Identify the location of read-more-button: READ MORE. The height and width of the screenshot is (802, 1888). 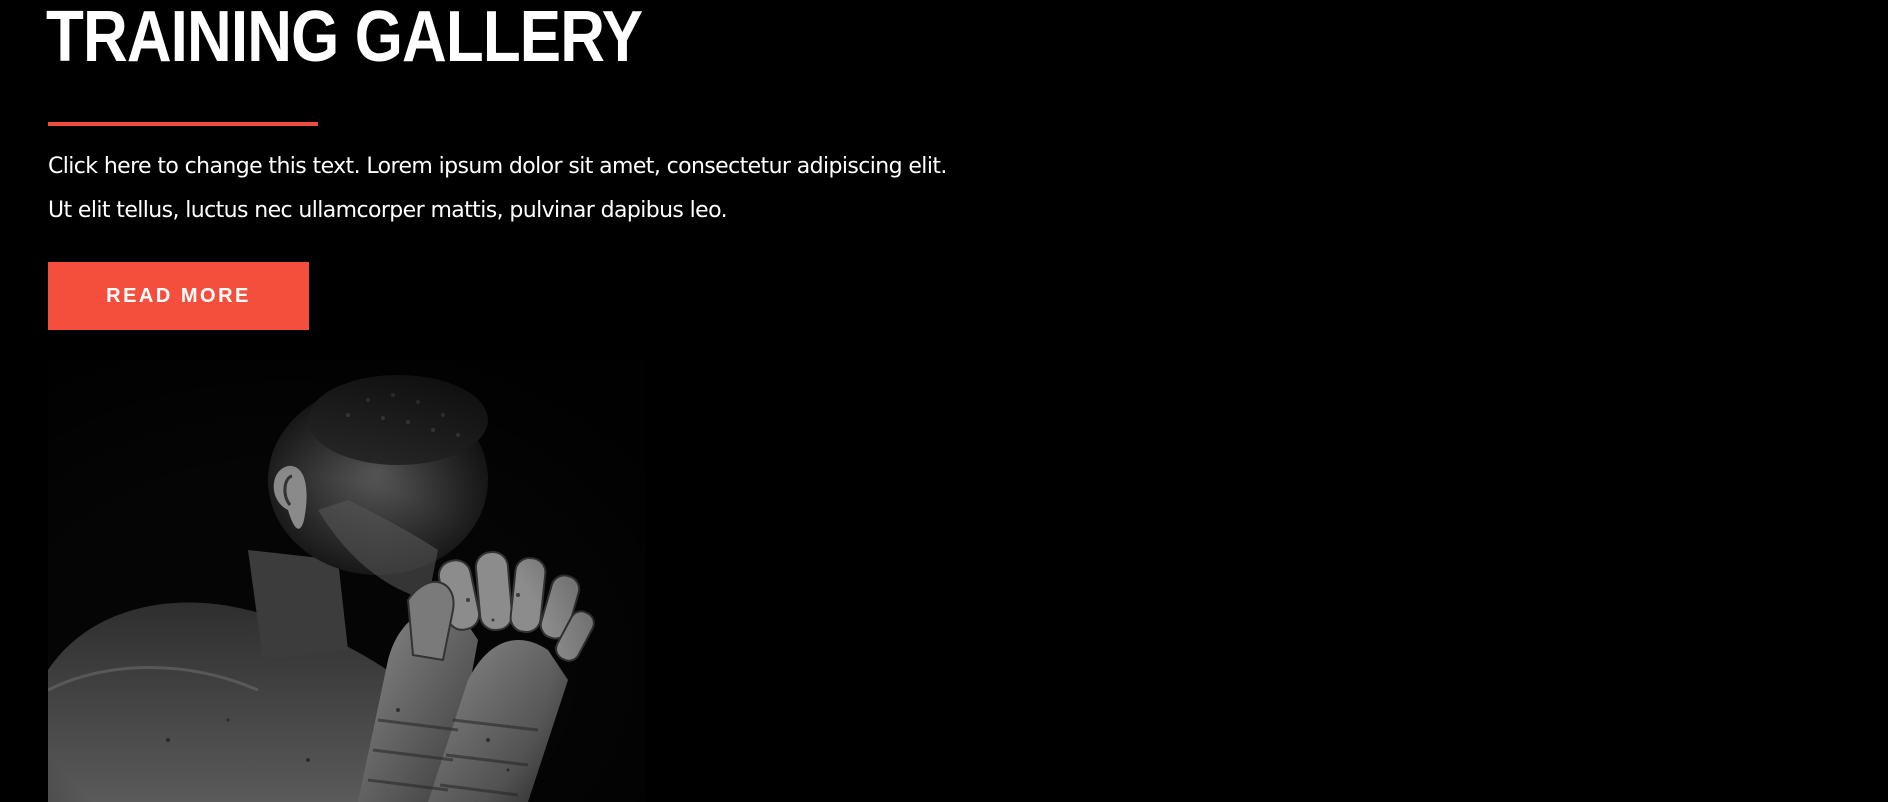
(178, 296).